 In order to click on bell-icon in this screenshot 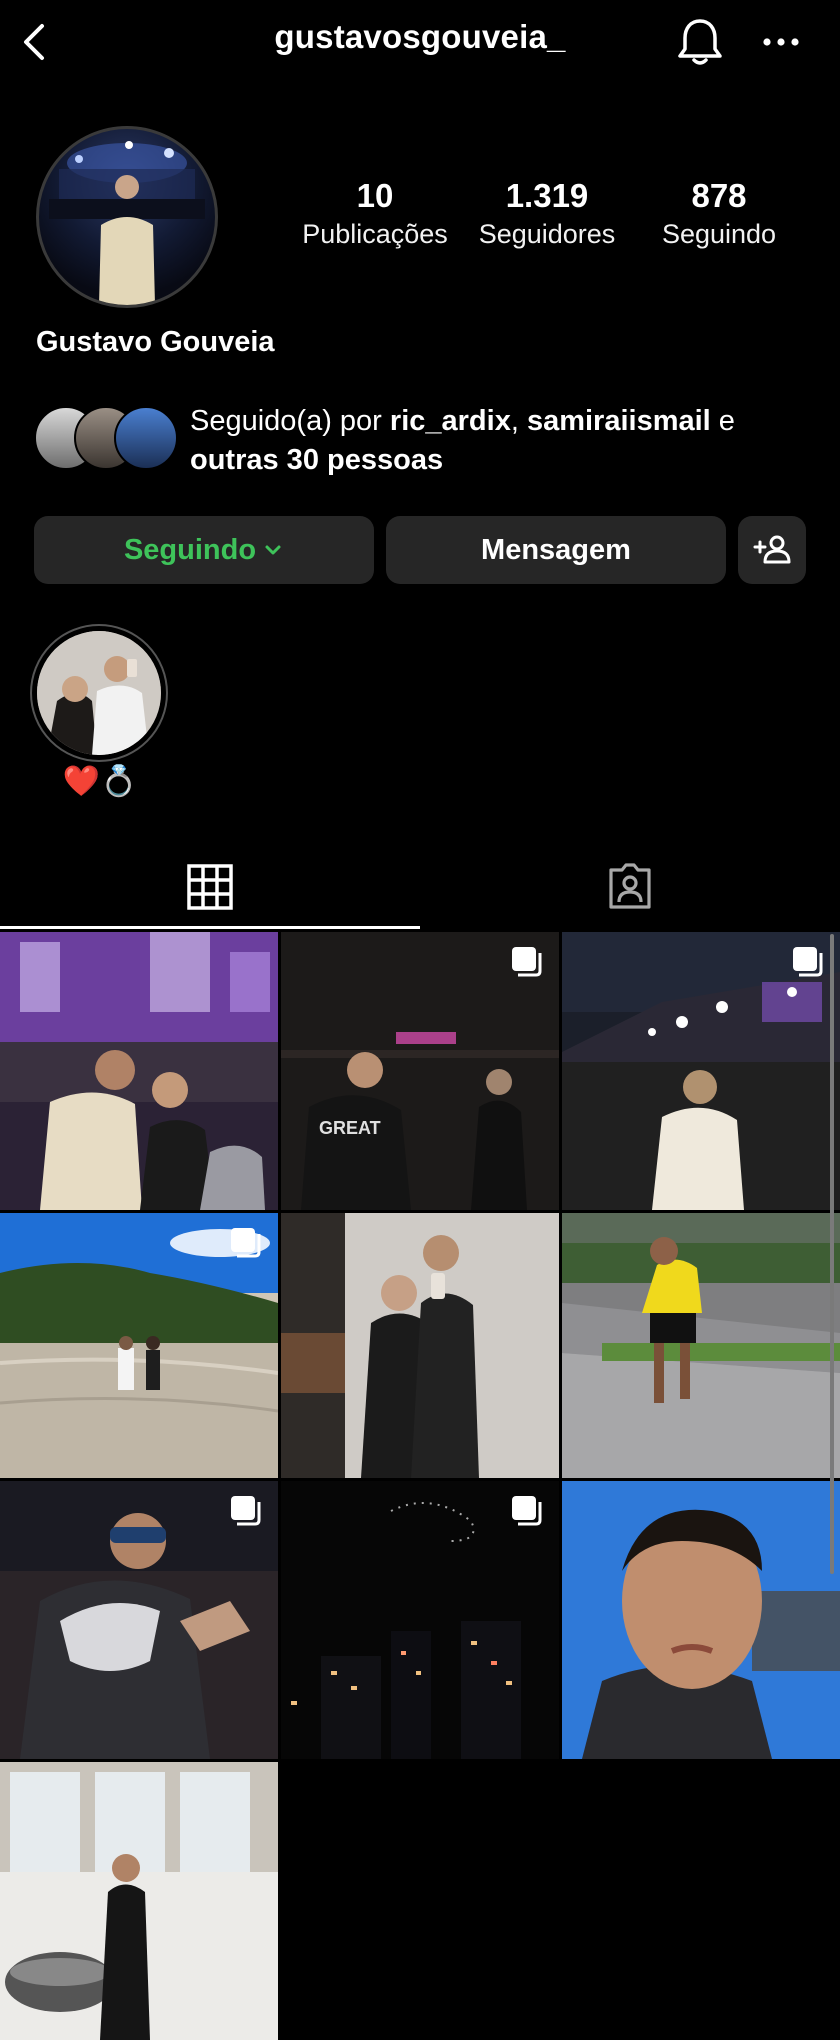, I will do `click(700, 42)`.